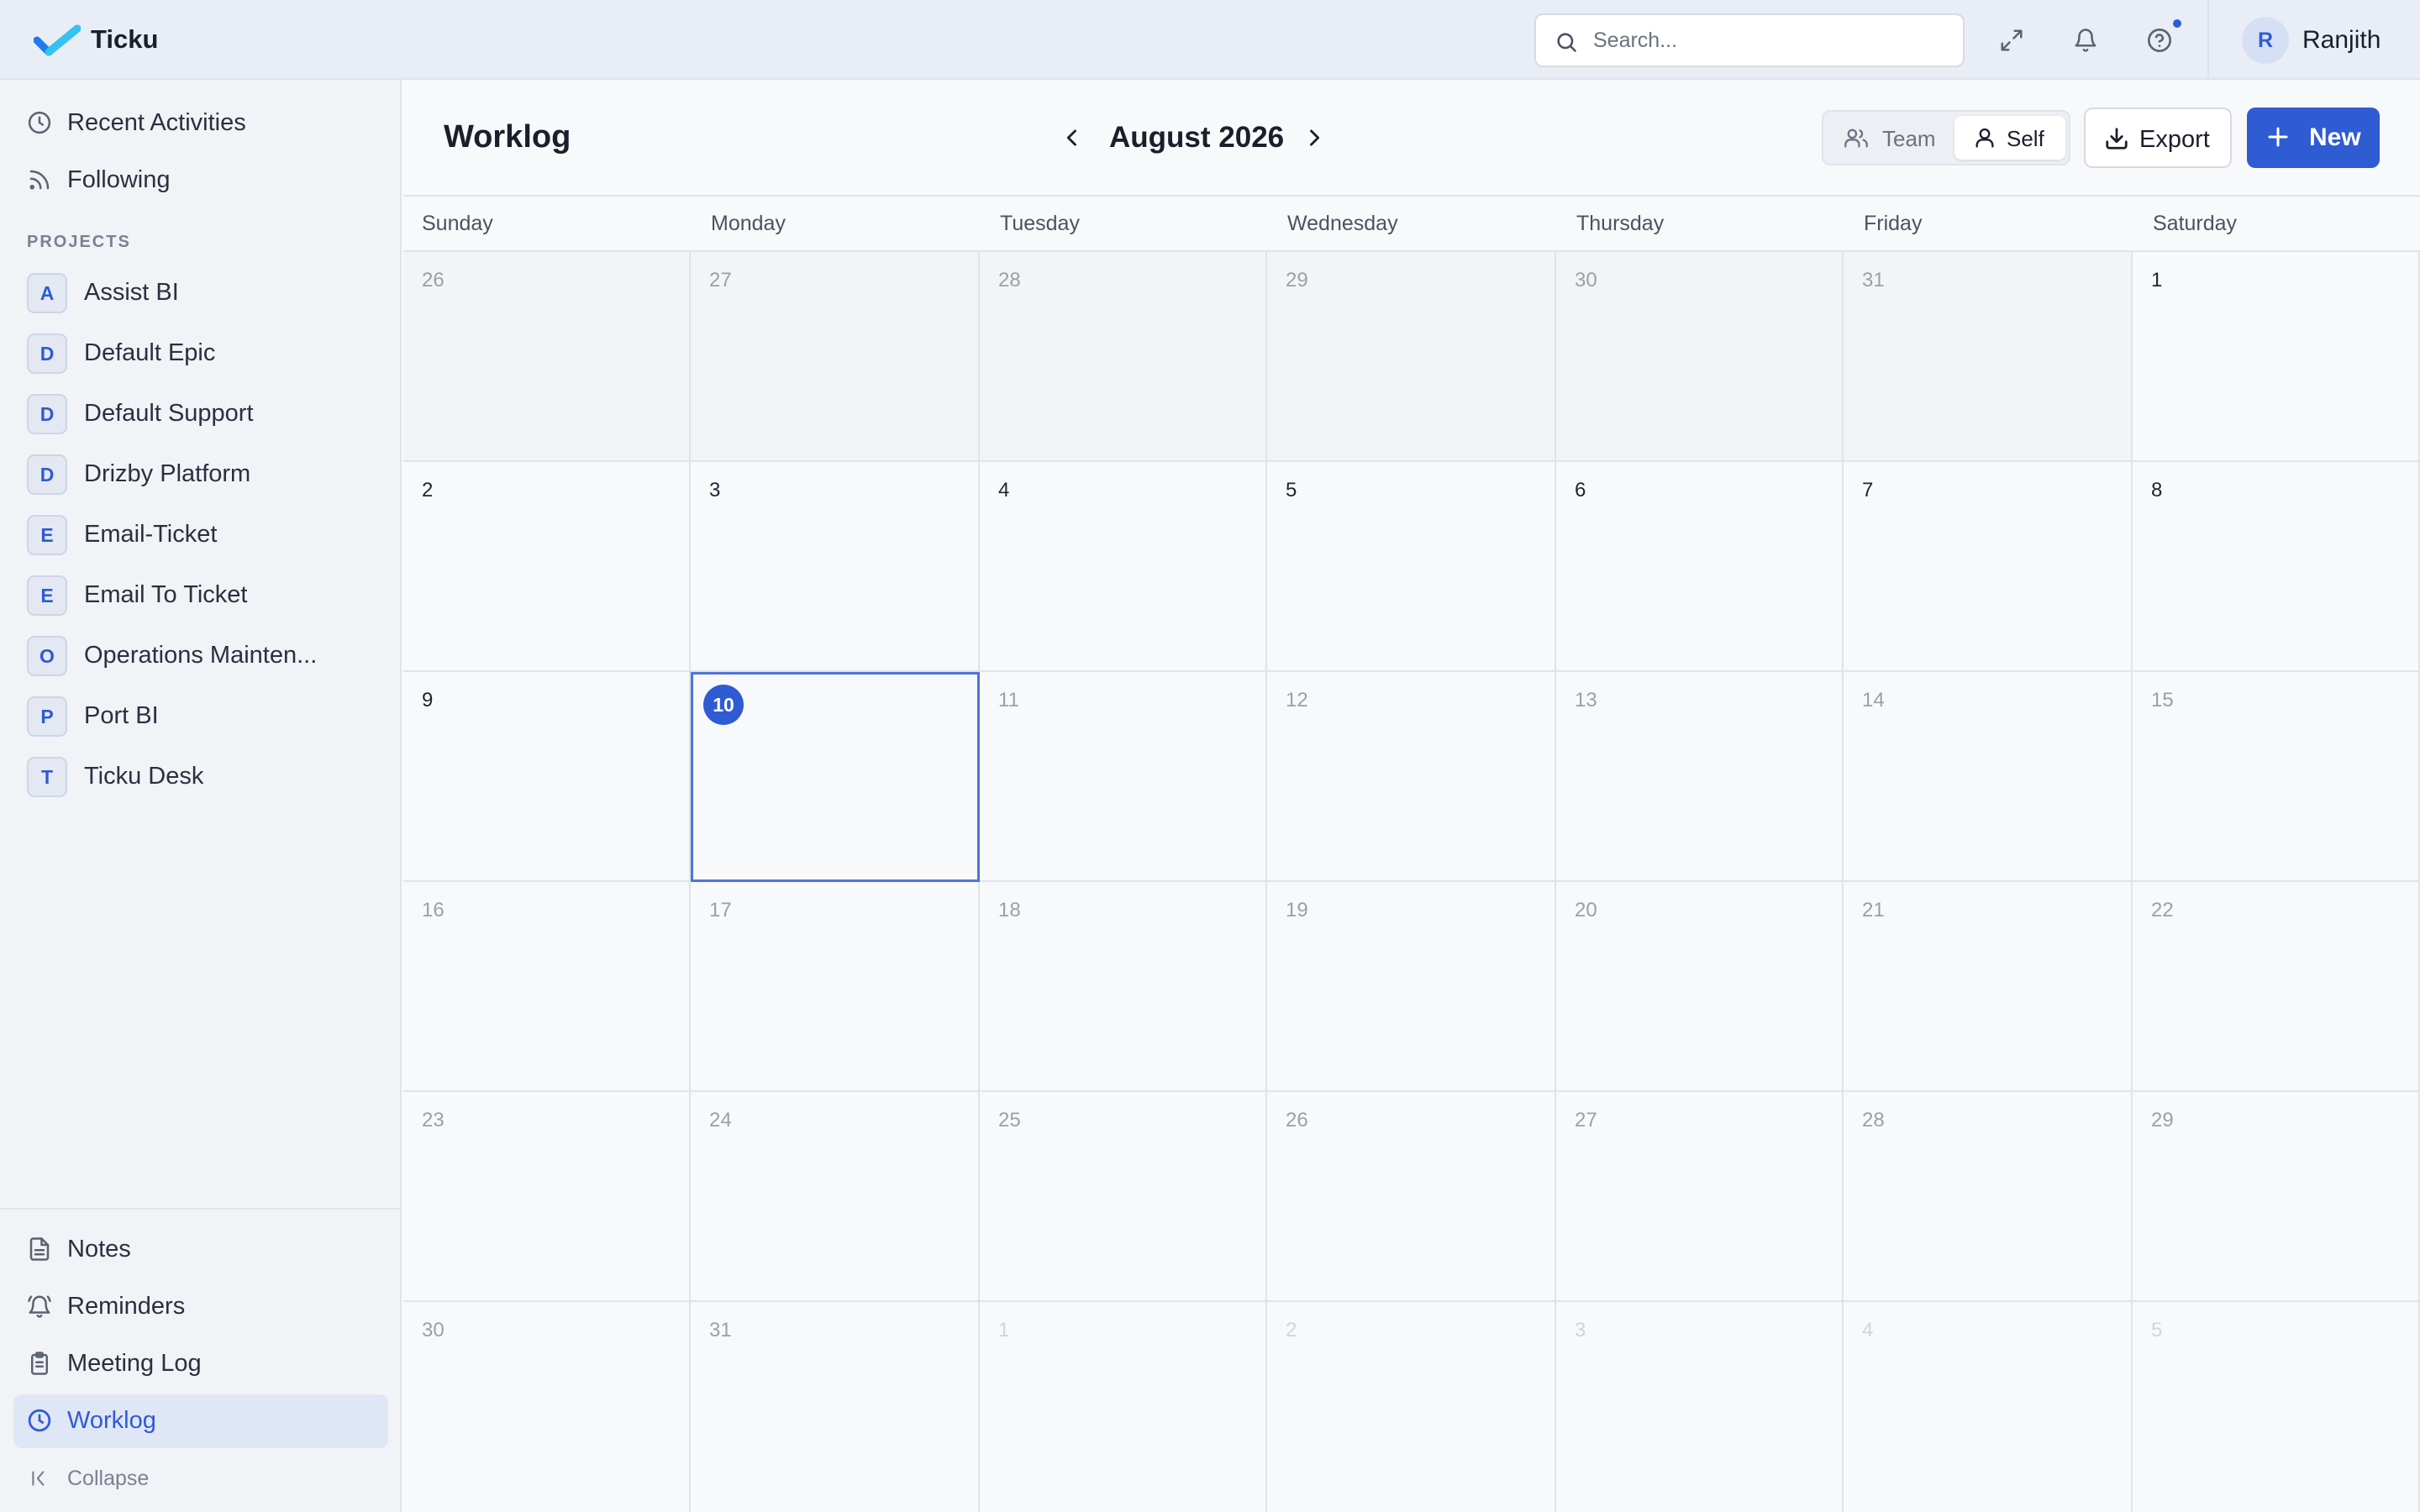 The height and width of the screenshot is (1512, 2420). What do you see at coordinates (151, 534) in the screenshot?
I see `project-label: Email-Ticket` at bounding box center [151, 534].